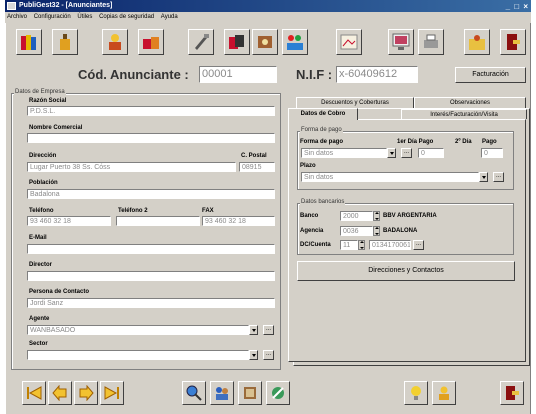 This screenshot has height=414, width=536. Describe the element at coordinates (126, 17) in the screenshot. I see `menu-copias: Copias de seguridad` at that location.